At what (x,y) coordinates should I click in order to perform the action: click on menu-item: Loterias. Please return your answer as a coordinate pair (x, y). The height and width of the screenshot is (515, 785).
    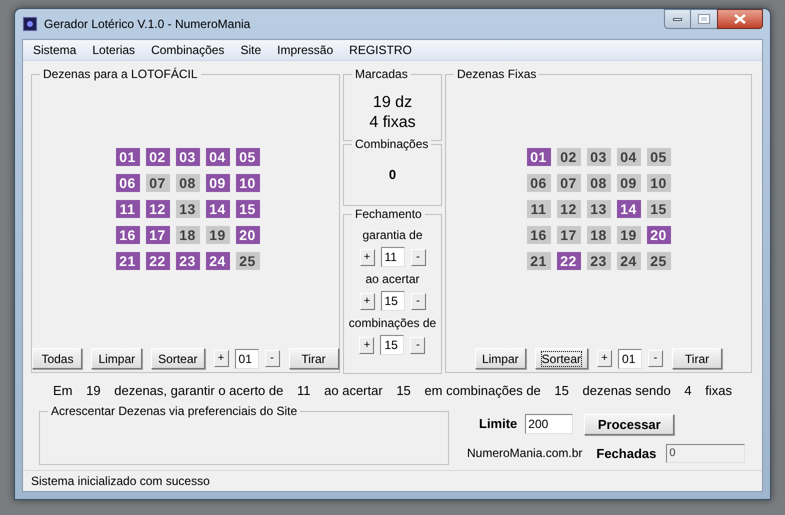
    Looking at the image, I should click on (114, 50).